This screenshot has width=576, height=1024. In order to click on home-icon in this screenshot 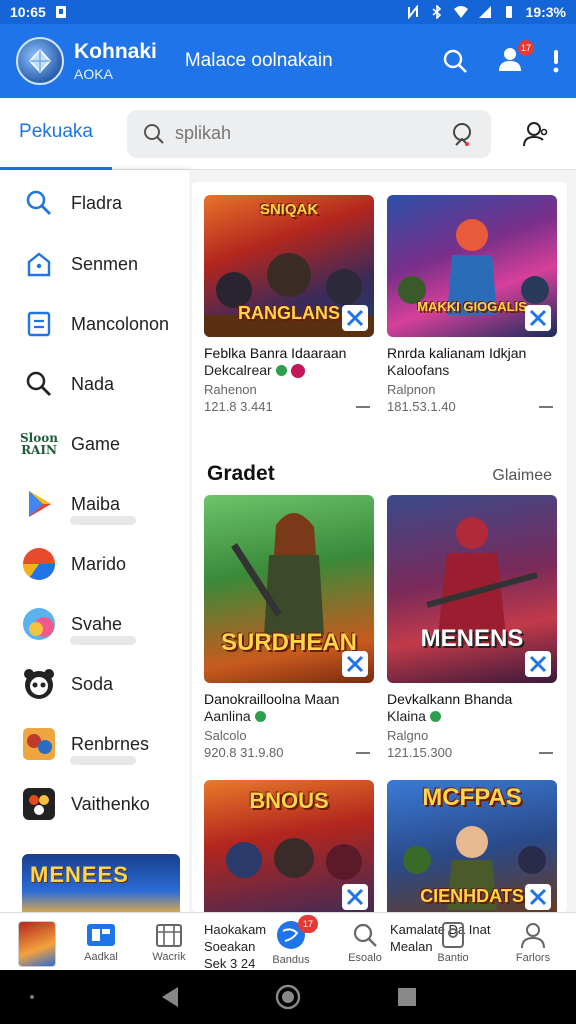, I will do `click(39, 264)`.